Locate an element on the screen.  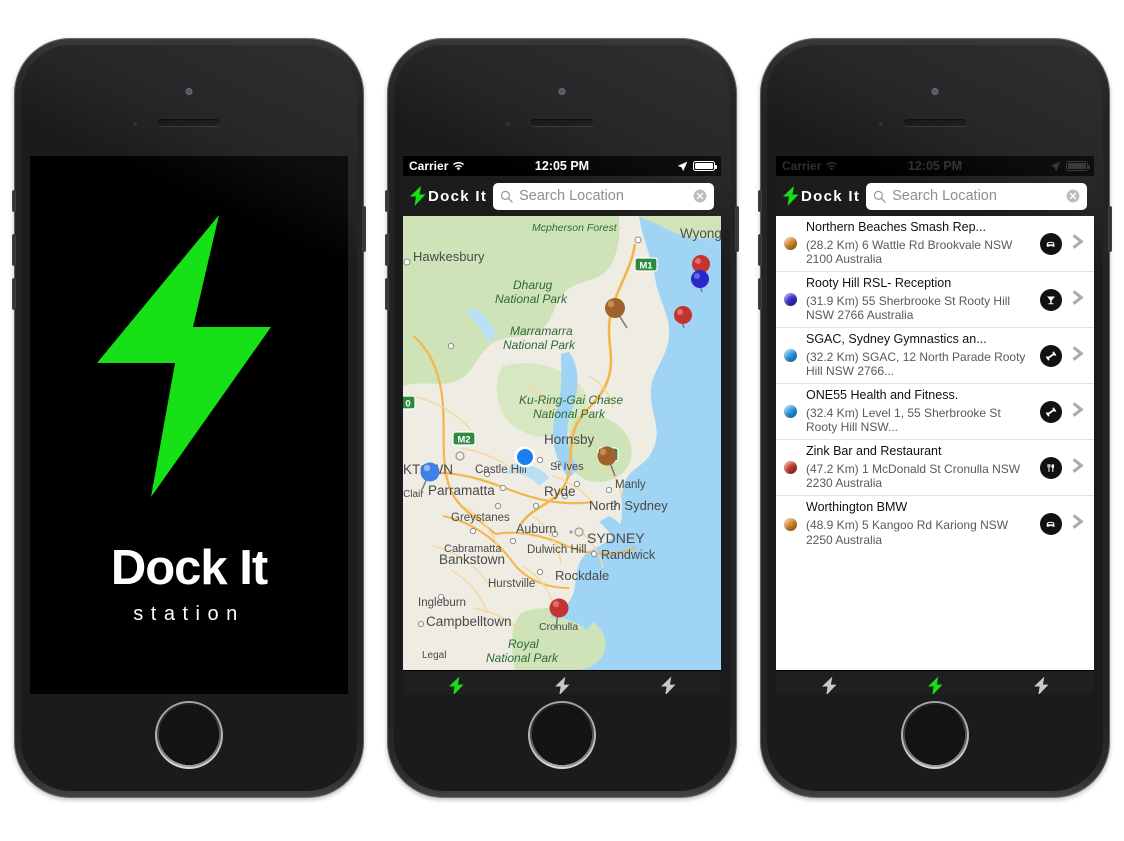
svg-text: Dulwich Hill is located at coordinates (556, 550).